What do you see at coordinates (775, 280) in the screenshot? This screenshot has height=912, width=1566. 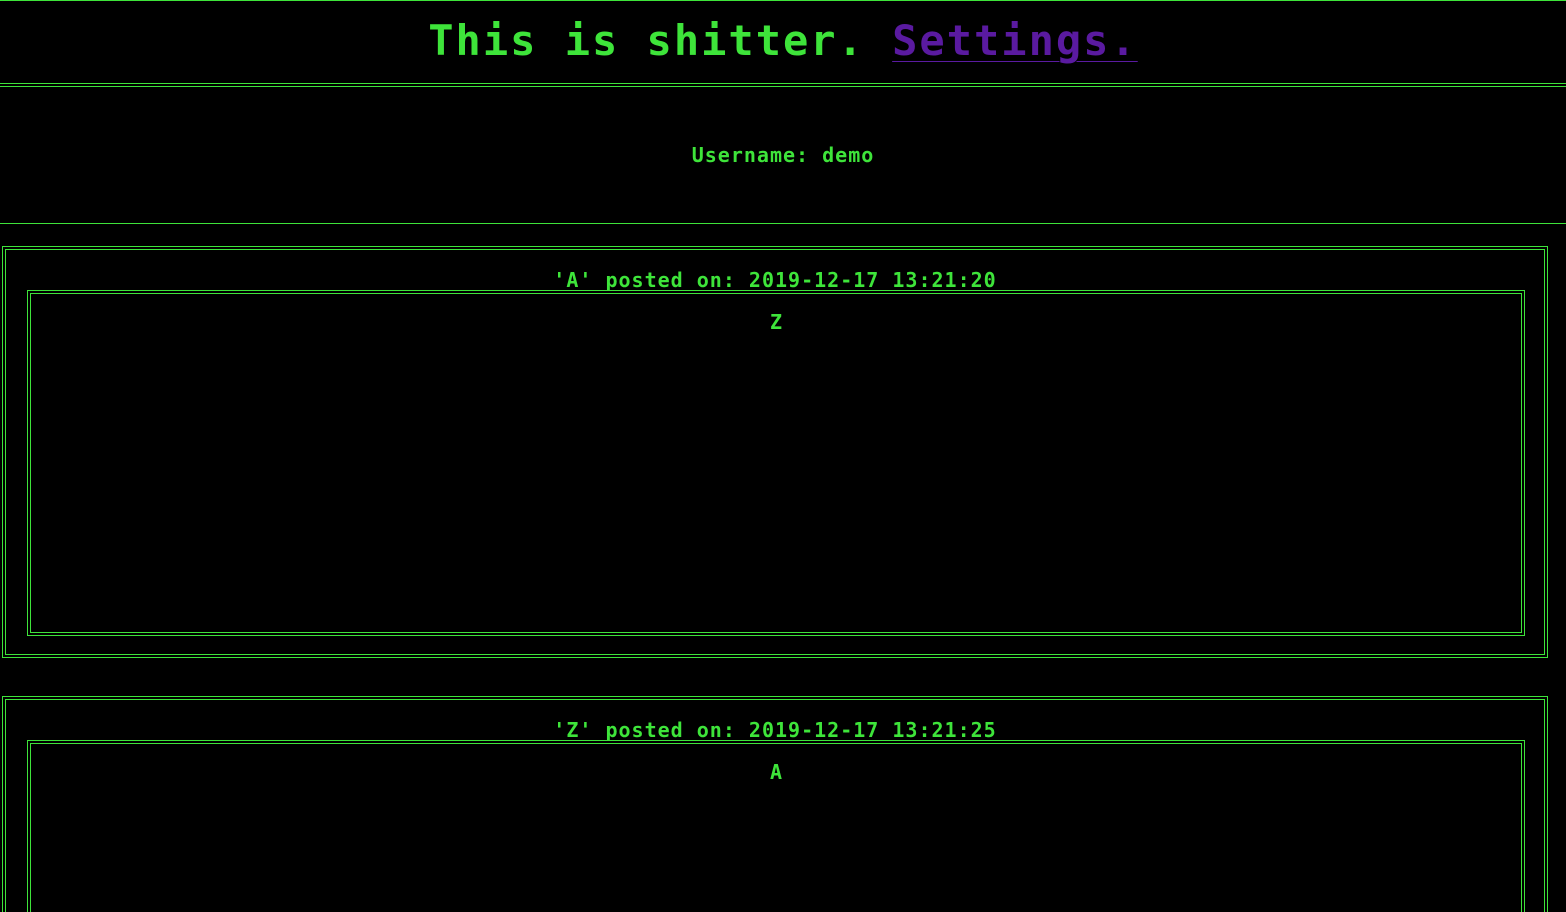 I see `post-meta: 'A' posted on: 2019-12-17 13:21:20` at bounding box center [775, 280].